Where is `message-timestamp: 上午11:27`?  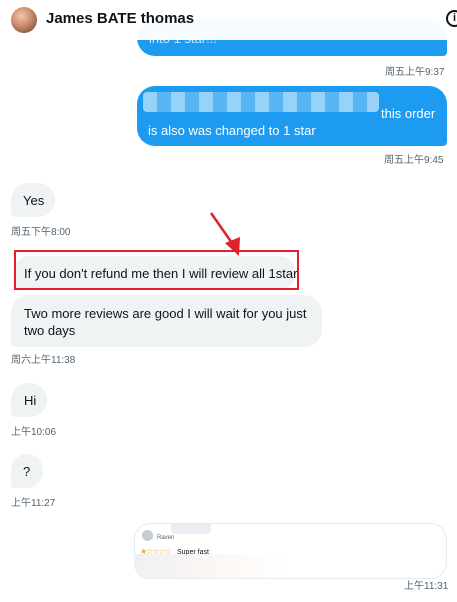
message-timestamp: 上午11:27 is located at coordinates (33, 503).